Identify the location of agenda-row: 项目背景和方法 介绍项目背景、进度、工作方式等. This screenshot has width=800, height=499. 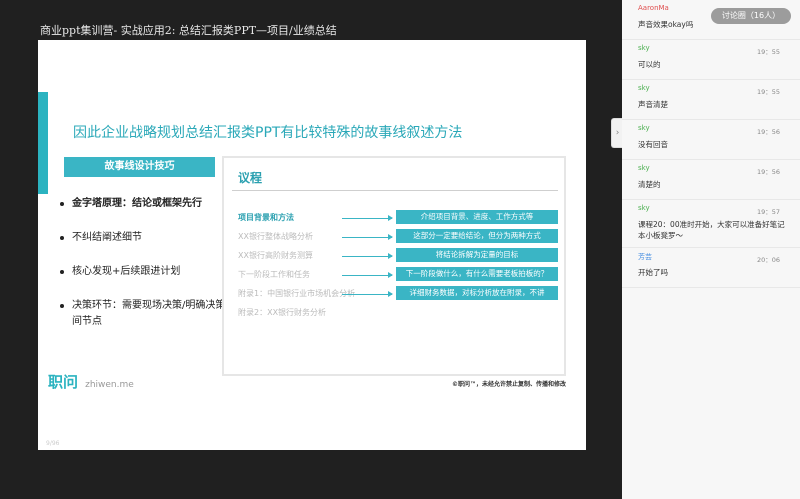
(401, 218).